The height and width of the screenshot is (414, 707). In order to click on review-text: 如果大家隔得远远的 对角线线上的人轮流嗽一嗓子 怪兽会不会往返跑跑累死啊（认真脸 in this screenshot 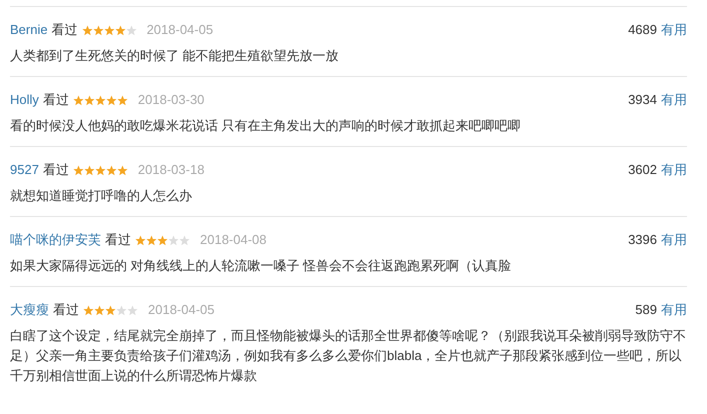, I will do `click(261, 266)`.